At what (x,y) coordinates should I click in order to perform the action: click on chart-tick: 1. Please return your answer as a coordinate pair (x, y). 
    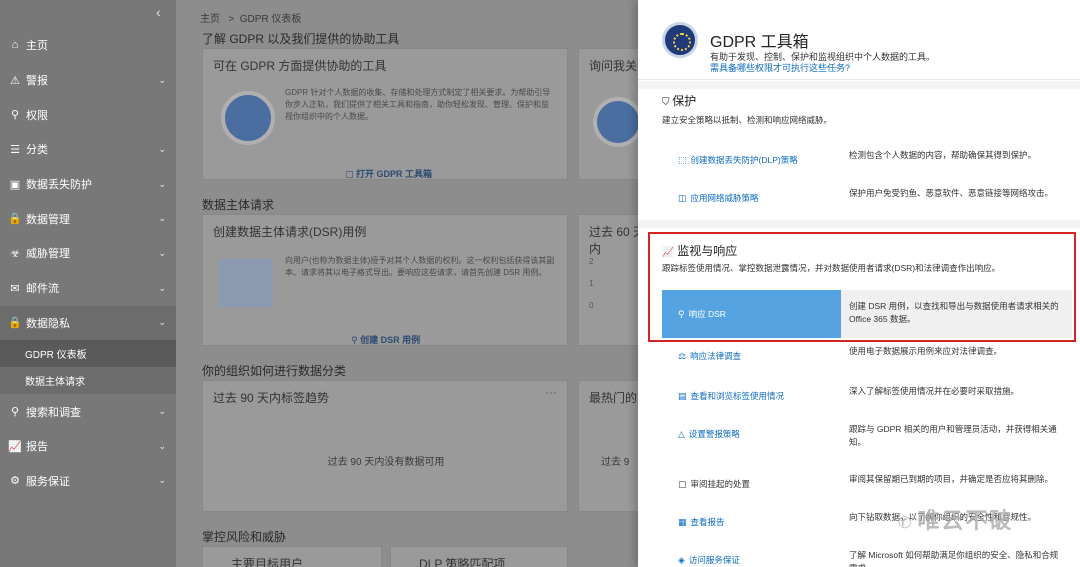
    Looking at the image, I should click on (591, 283).